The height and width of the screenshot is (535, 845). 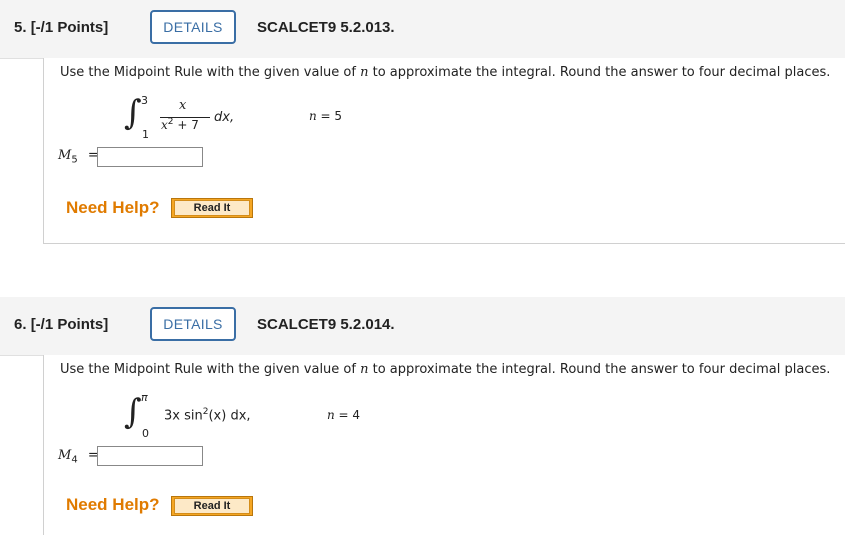 What do you see at coordinates (144, 100) in the screenshot?
I see `upper-limit: 3` at bounding box center [144, 100].